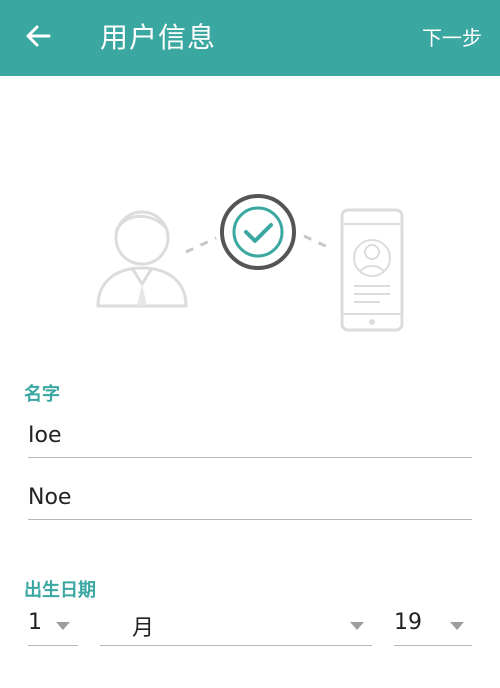  What do you see at coordinates (258, 232) in the screenshot?
I see `check-circle-icon` at bounding box center [258, 232].